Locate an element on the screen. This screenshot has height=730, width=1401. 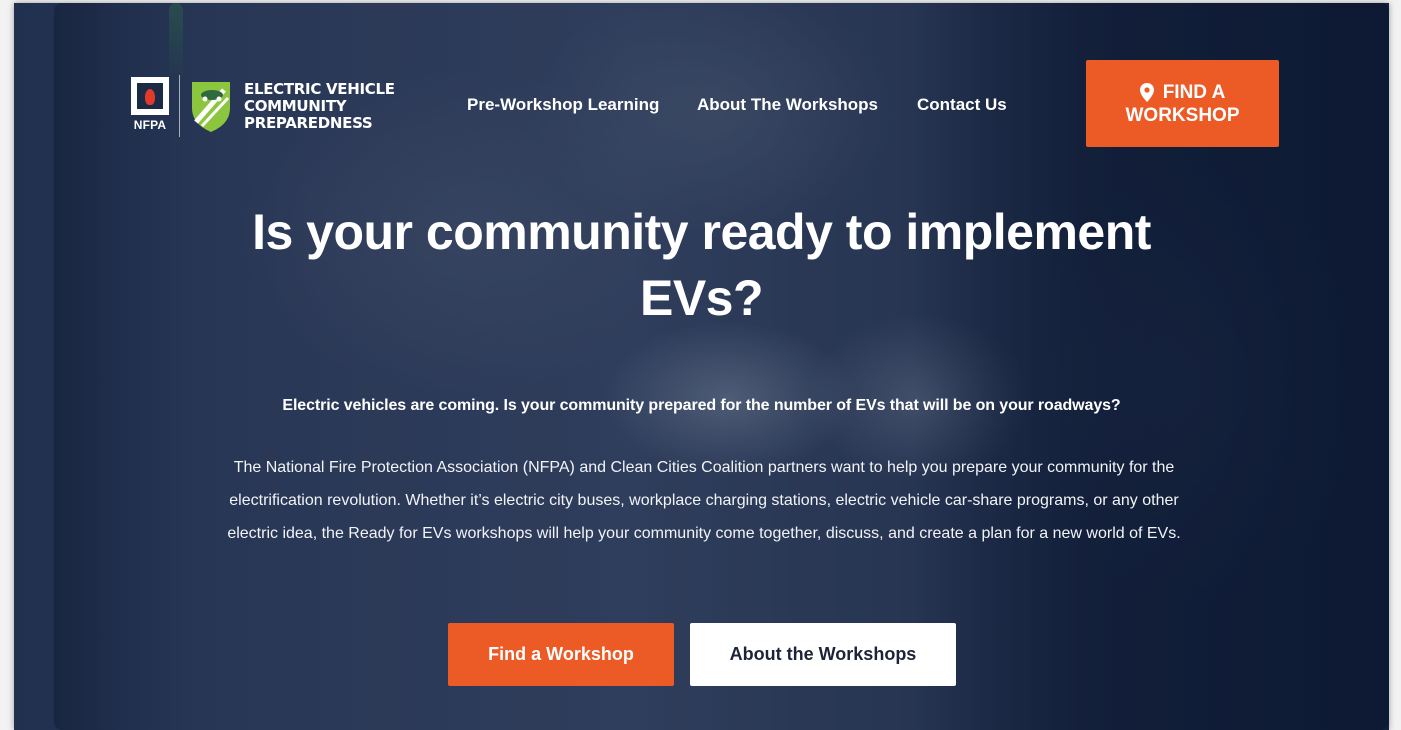
hero-headline-line1: Is your community ready to implement is located at coordinates (701, 232).